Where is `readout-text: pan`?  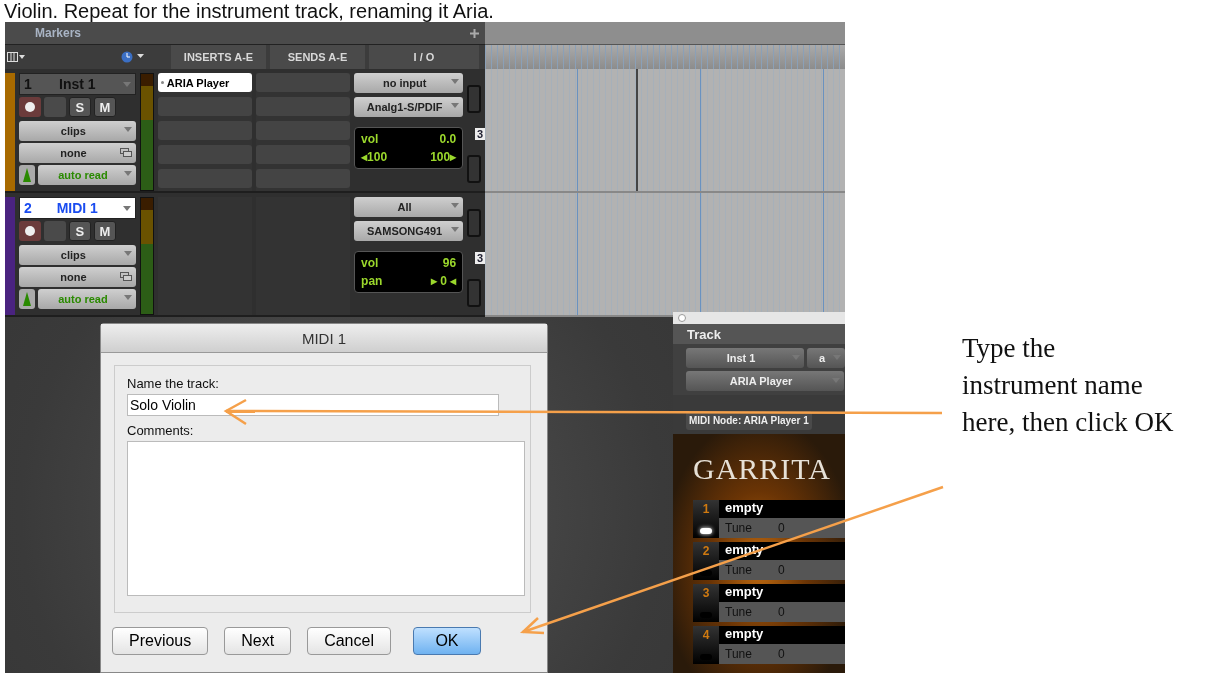 readout-text: pan is located at coordinates (372, 281).